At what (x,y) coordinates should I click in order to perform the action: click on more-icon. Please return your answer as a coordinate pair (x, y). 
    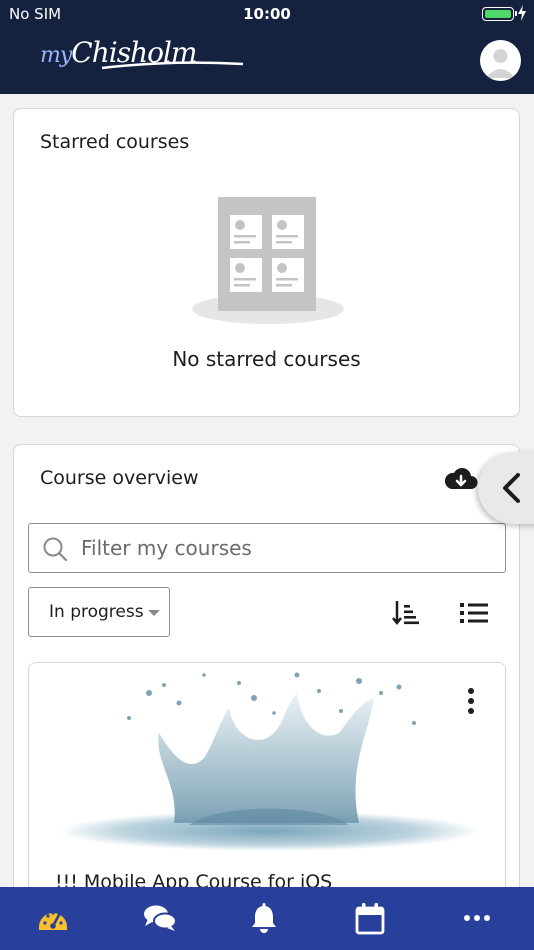
    Looking at the image, I should click on (477, 918).